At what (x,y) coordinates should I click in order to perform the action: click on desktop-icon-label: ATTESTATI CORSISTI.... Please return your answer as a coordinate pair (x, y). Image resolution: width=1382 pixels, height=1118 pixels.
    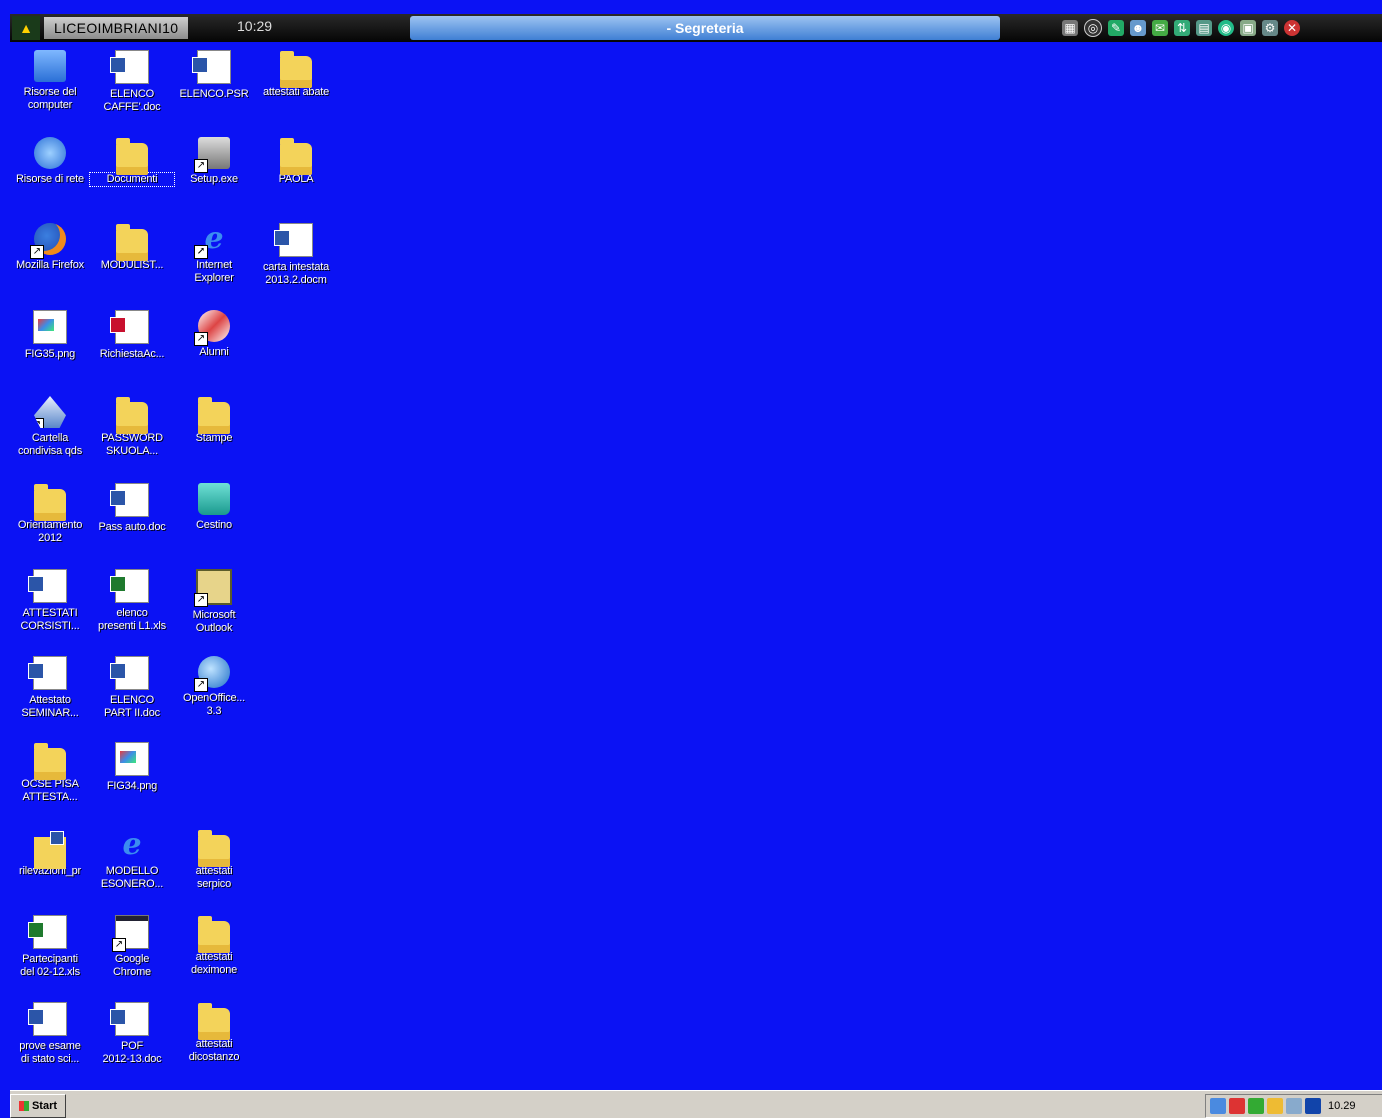
    Looking at the image, I should click on (50, 619).